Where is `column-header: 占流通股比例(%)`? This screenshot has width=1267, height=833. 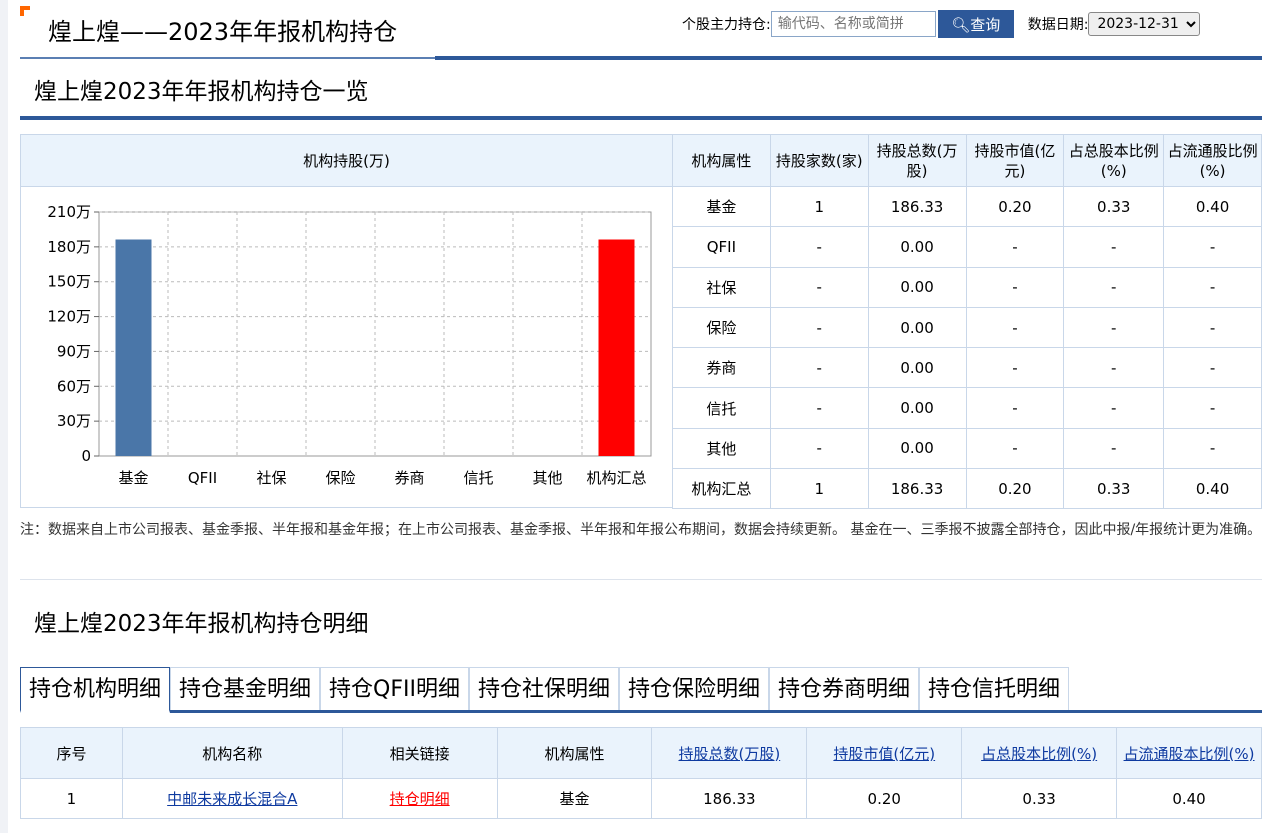 column-header: 占流通股比例(%) is located at coordinates (1212, 160).